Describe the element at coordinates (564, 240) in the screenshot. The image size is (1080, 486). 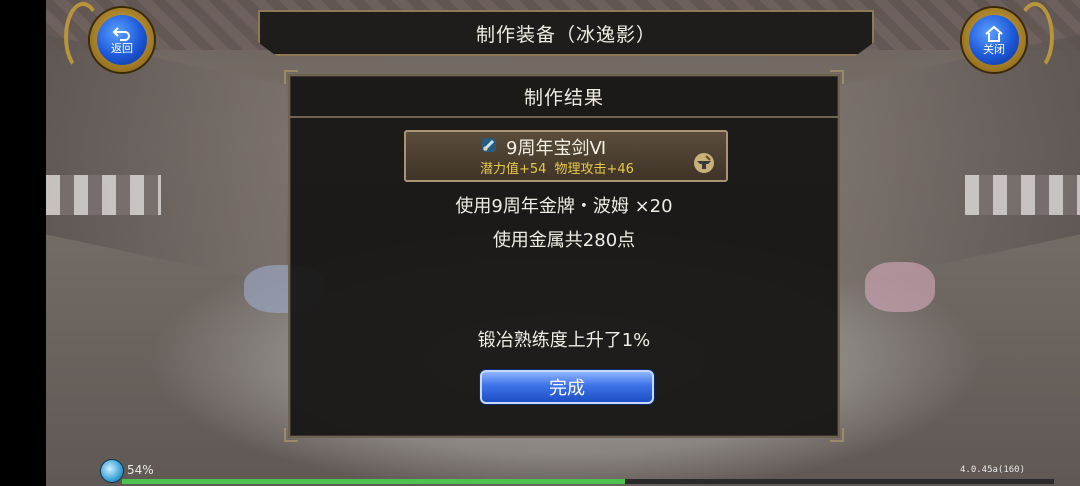
I see `metal-used-text: 使用金属共280点` at that location.